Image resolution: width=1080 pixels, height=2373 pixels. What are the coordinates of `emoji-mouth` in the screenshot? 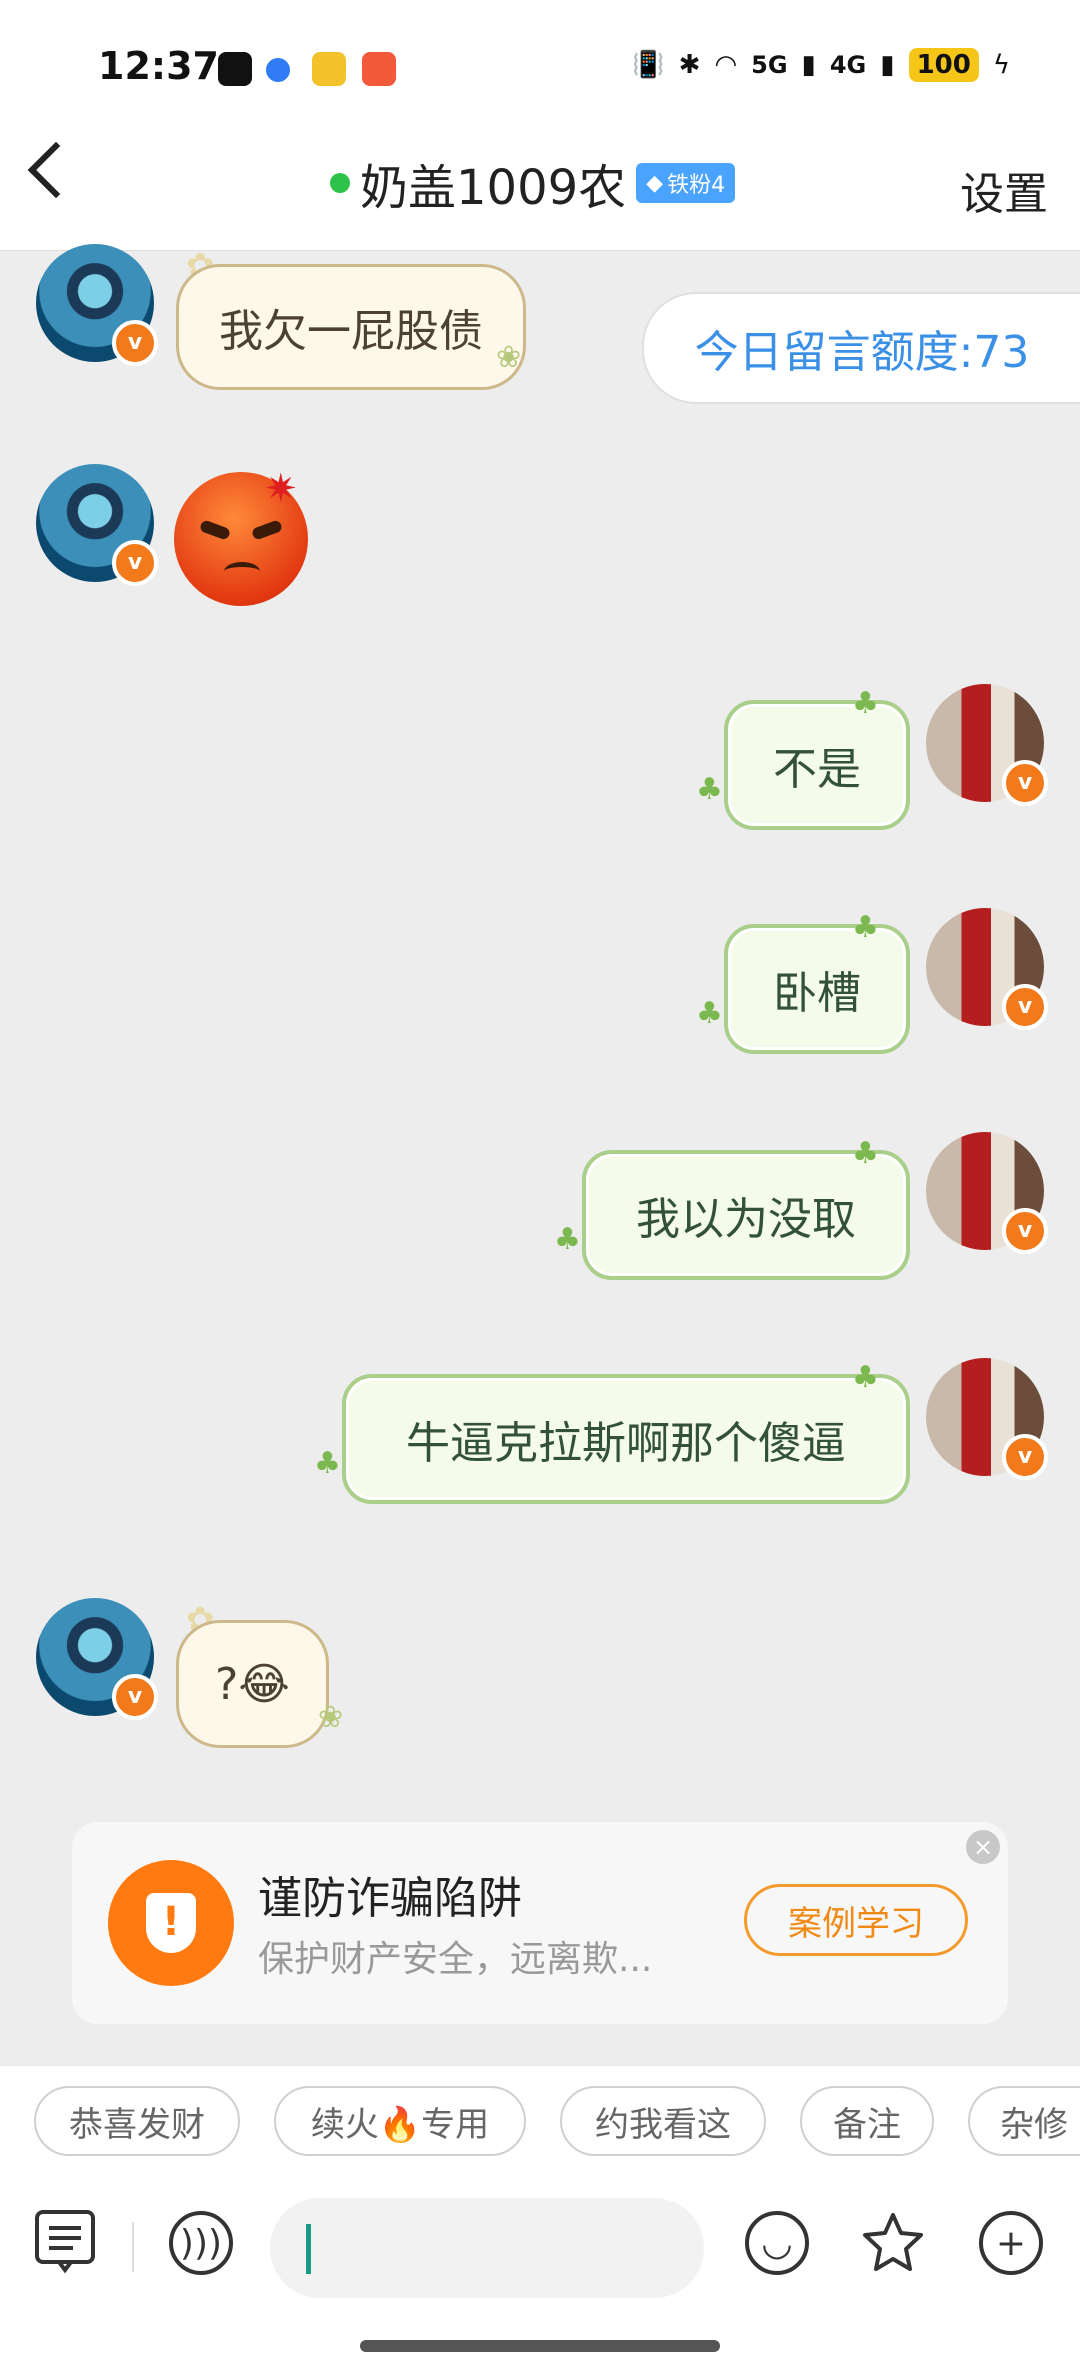 It's located at (242, 571).